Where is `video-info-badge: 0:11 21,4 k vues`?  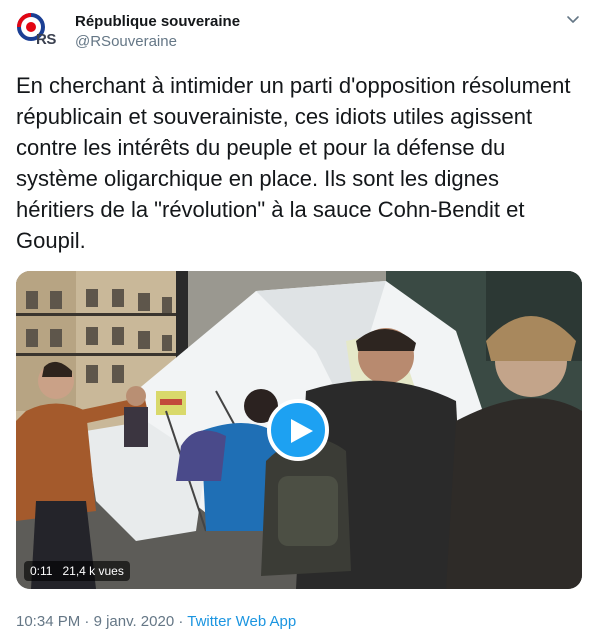 video-info-badge: 0:11 21,4 k vues is located at coordinates (77, 571).